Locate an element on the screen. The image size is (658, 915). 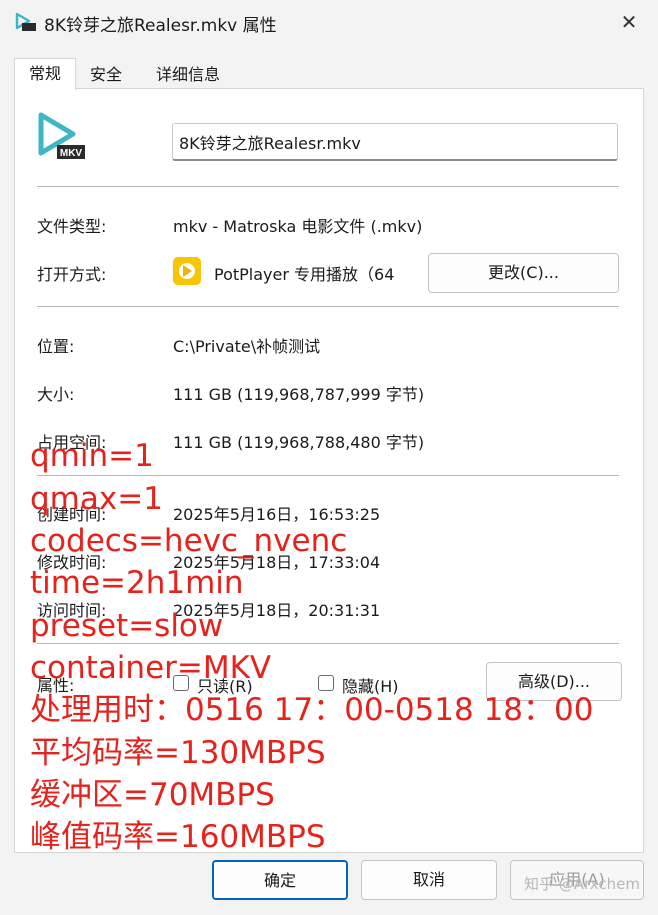
location-value: C:\Private\补帧测试 is located at coordinates (247, 346).